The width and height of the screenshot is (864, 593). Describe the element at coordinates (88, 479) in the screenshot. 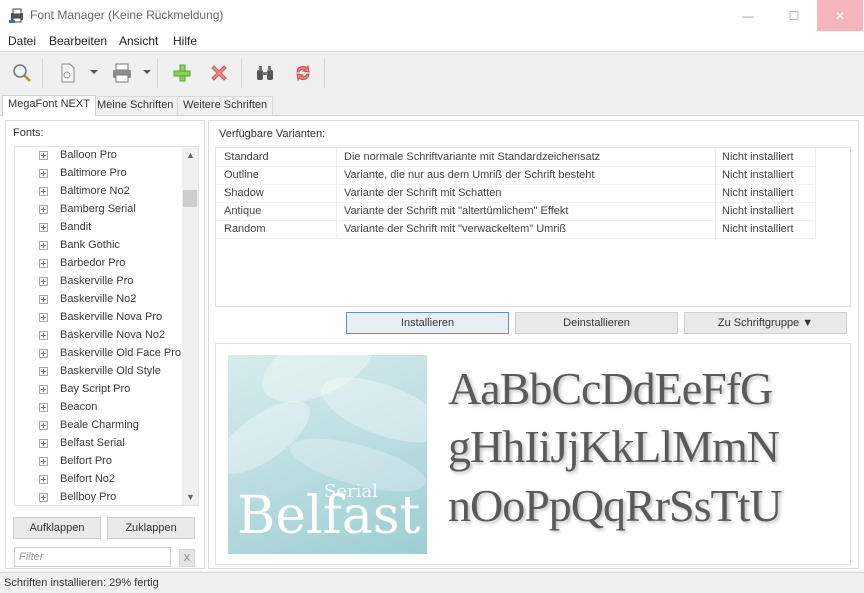

I see `font-name: Belfort No2` at that location.